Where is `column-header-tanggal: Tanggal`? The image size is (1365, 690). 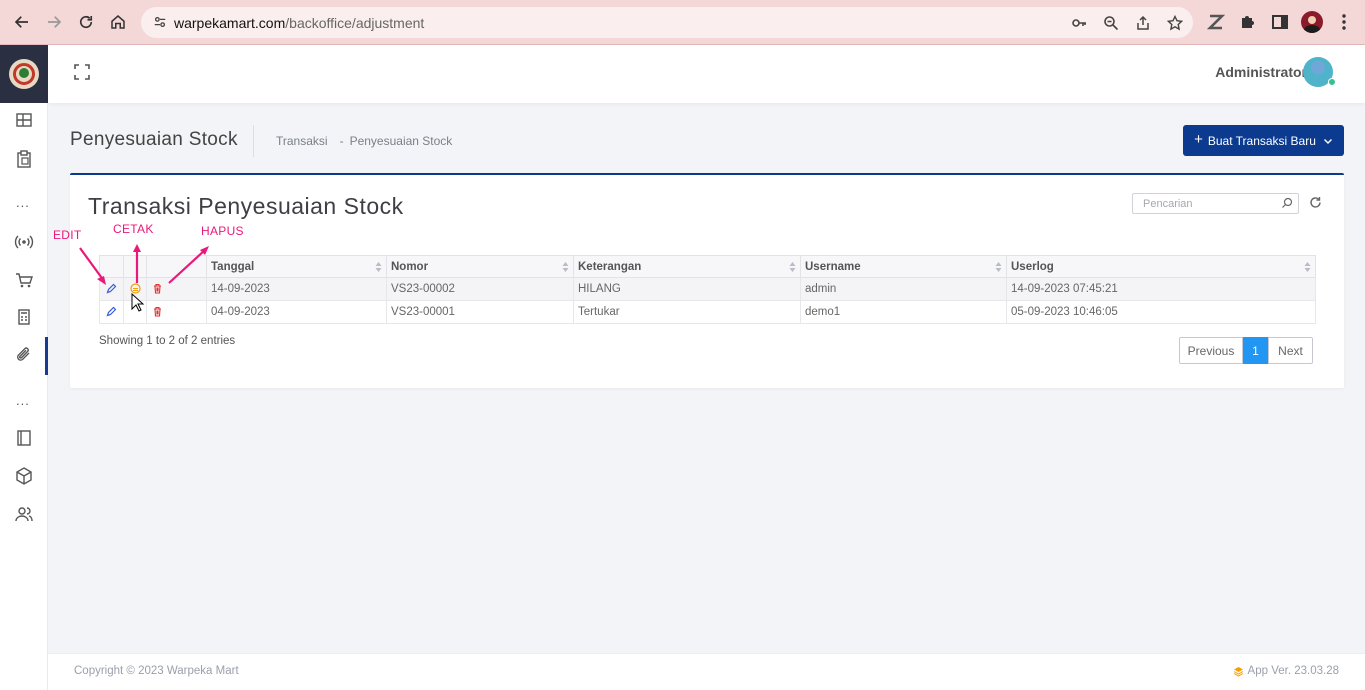 column-header-tanggal: Tanggal is located at coordinates (296, 266).